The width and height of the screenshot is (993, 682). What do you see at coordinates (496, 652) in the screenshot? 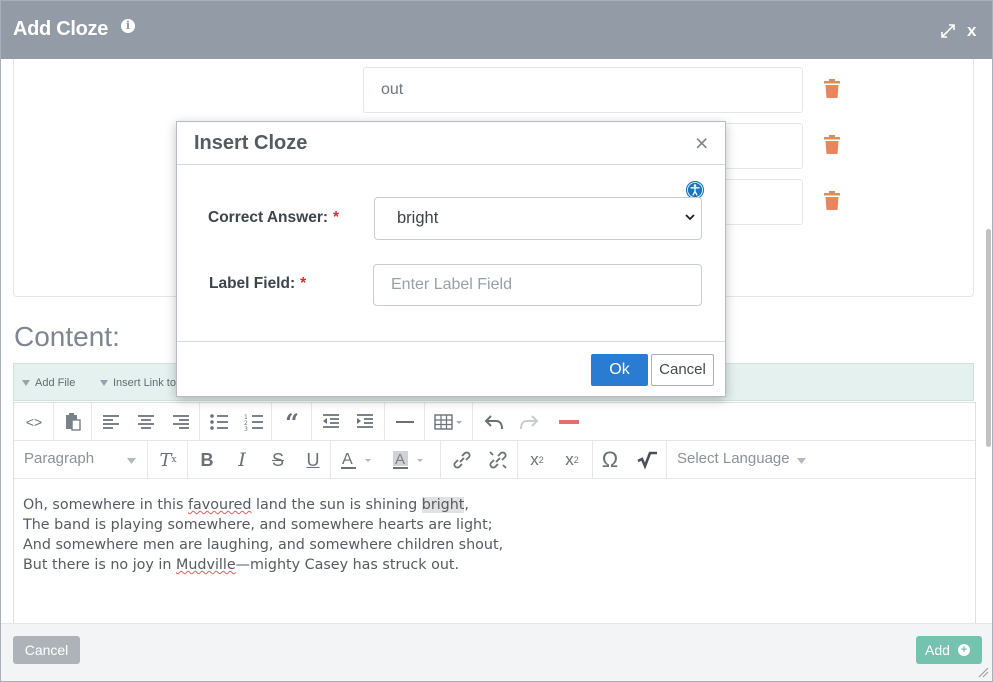
I see `dialog-footer: Cancel Add +` at bounding box center [496, 652].